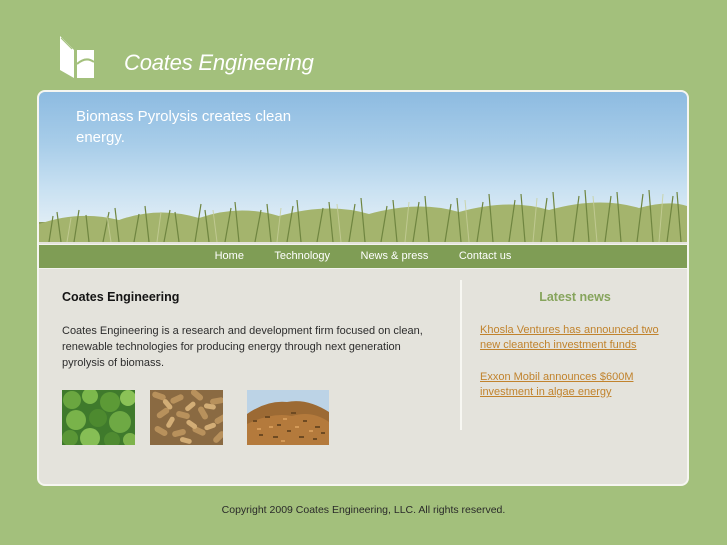 Image resolution: width=727 pixels, height=545 pixels. What do you see at coordinates (219, 63) in the screenshot?
I see `site-title: Coates Engineering` at bounding box center [219, 63].